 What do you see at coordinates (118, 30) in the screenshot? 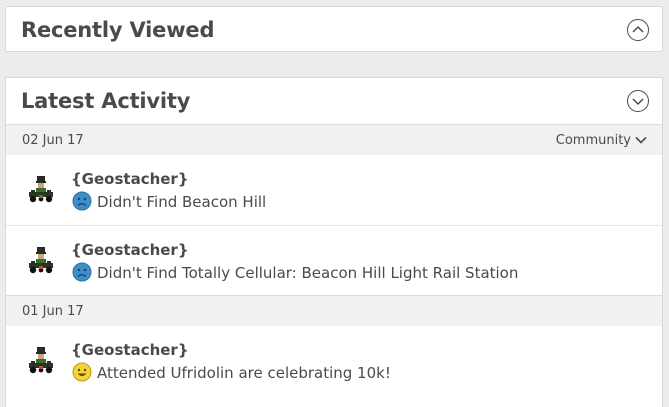
I see `recently-viewed-title: Recently Viewed` at bounding box center [118, 30].